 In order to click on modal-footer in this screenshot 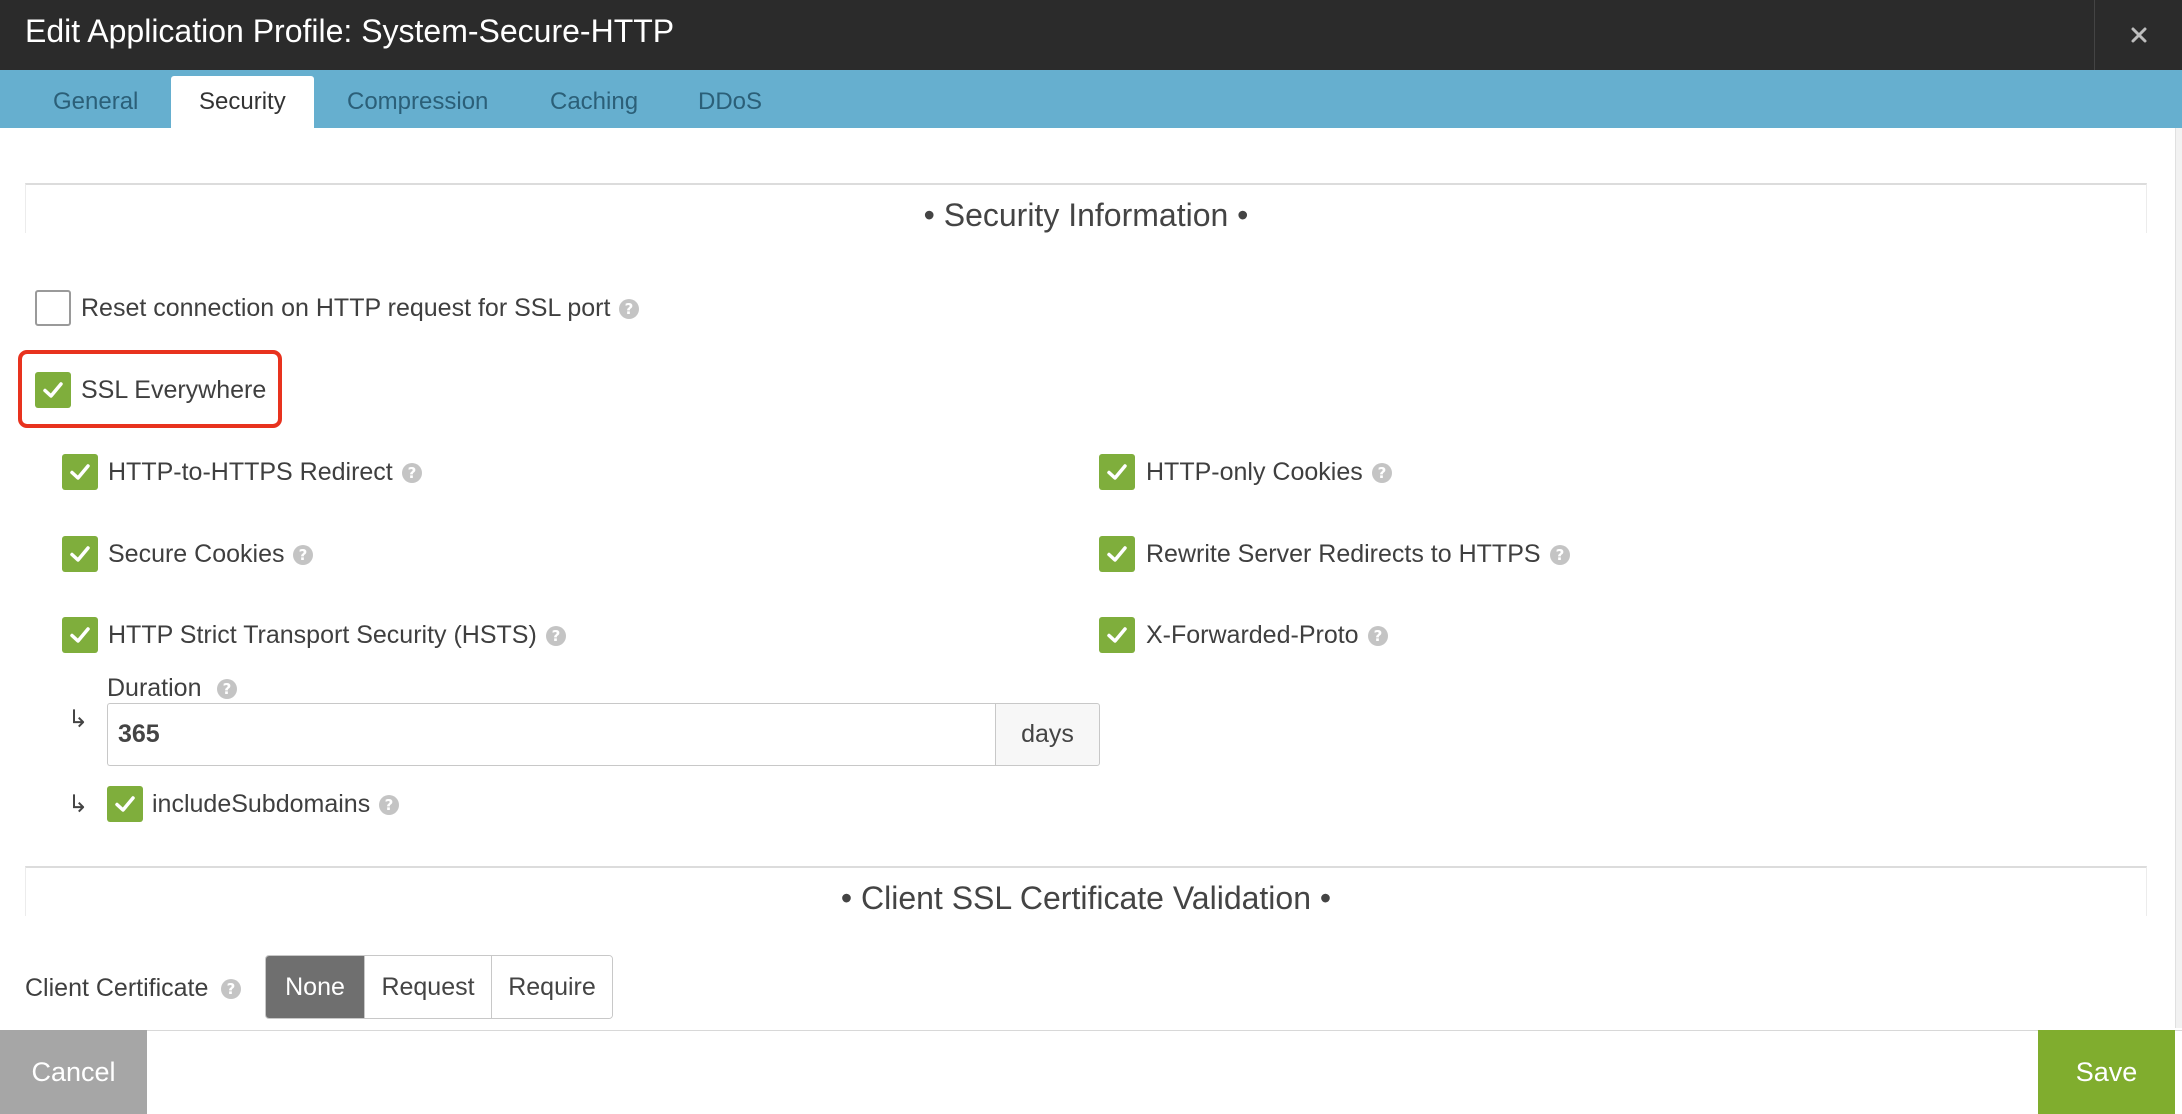, I will do `click(1091, 1072)`.